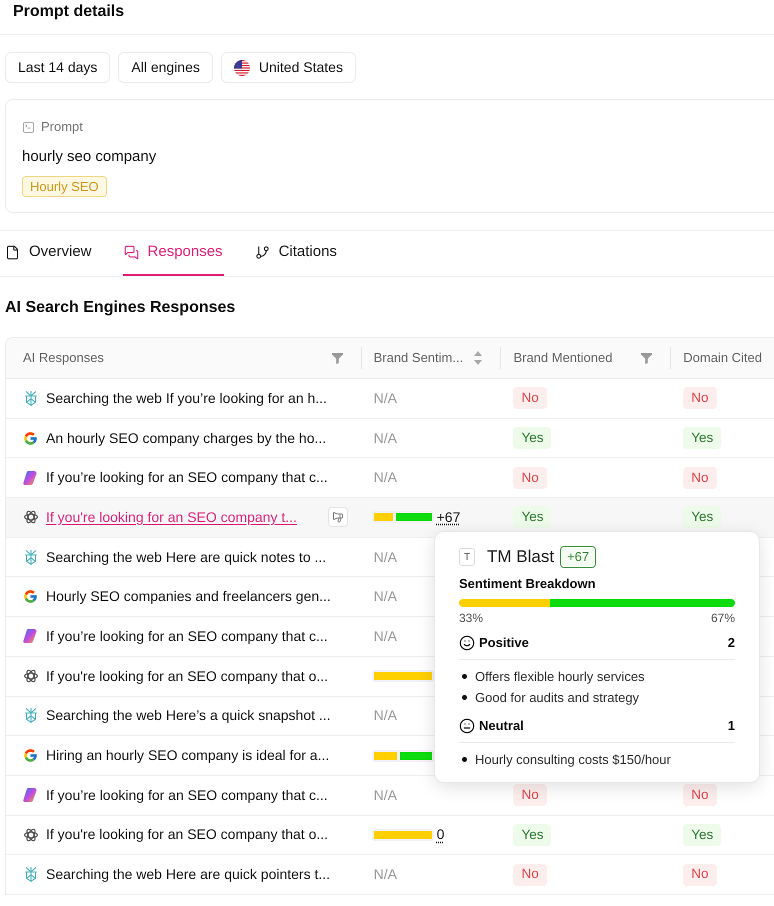  I want to click on sentiment-group-label: Positive, so click(504, 643).